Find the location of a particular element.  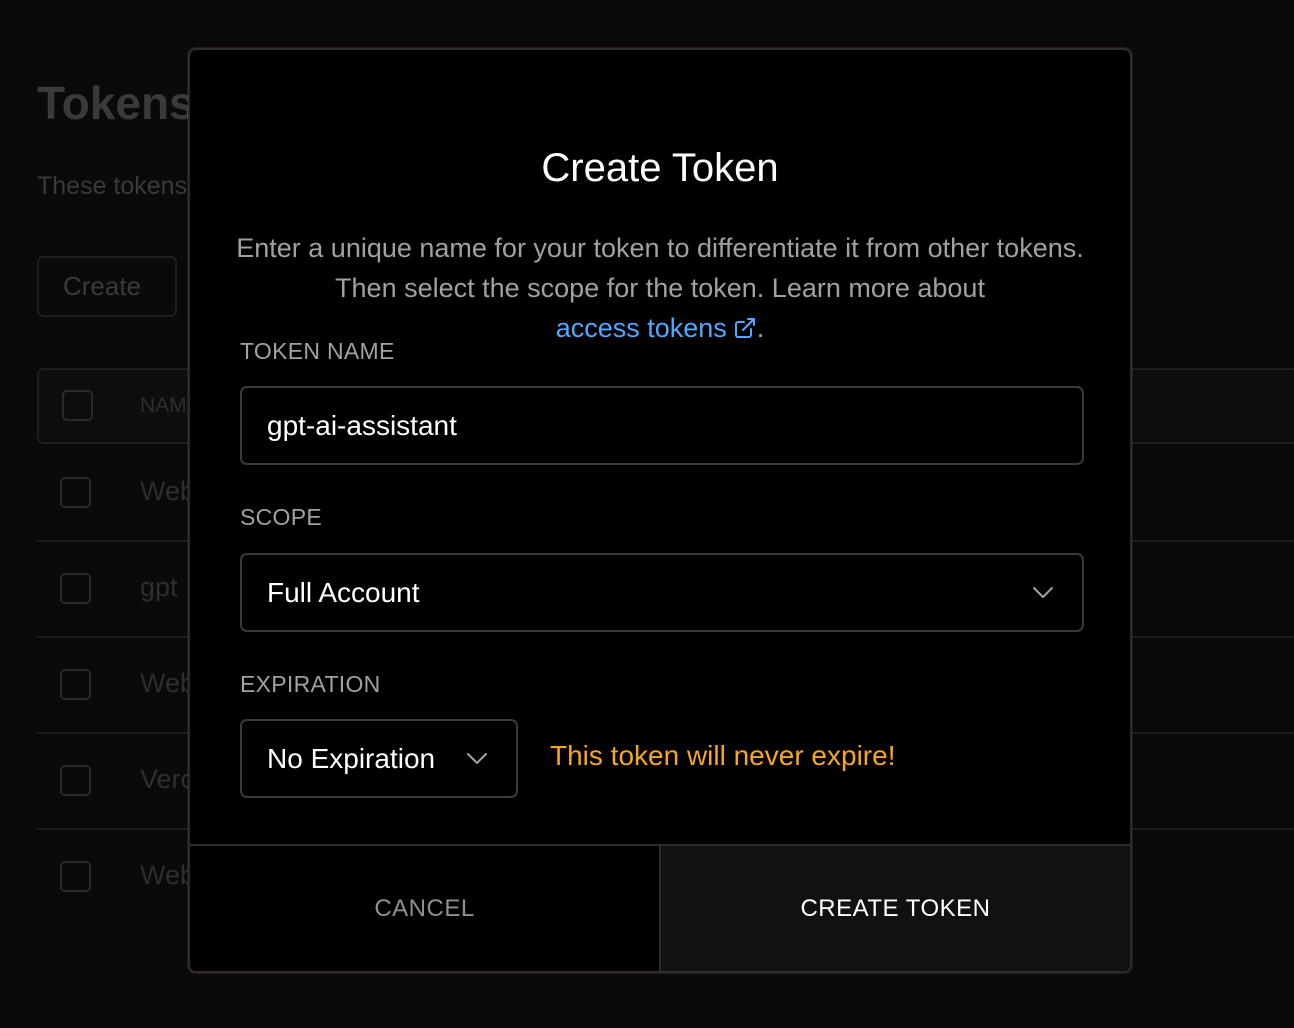

scope-select: Full Account is located at coordinates (662, 592).